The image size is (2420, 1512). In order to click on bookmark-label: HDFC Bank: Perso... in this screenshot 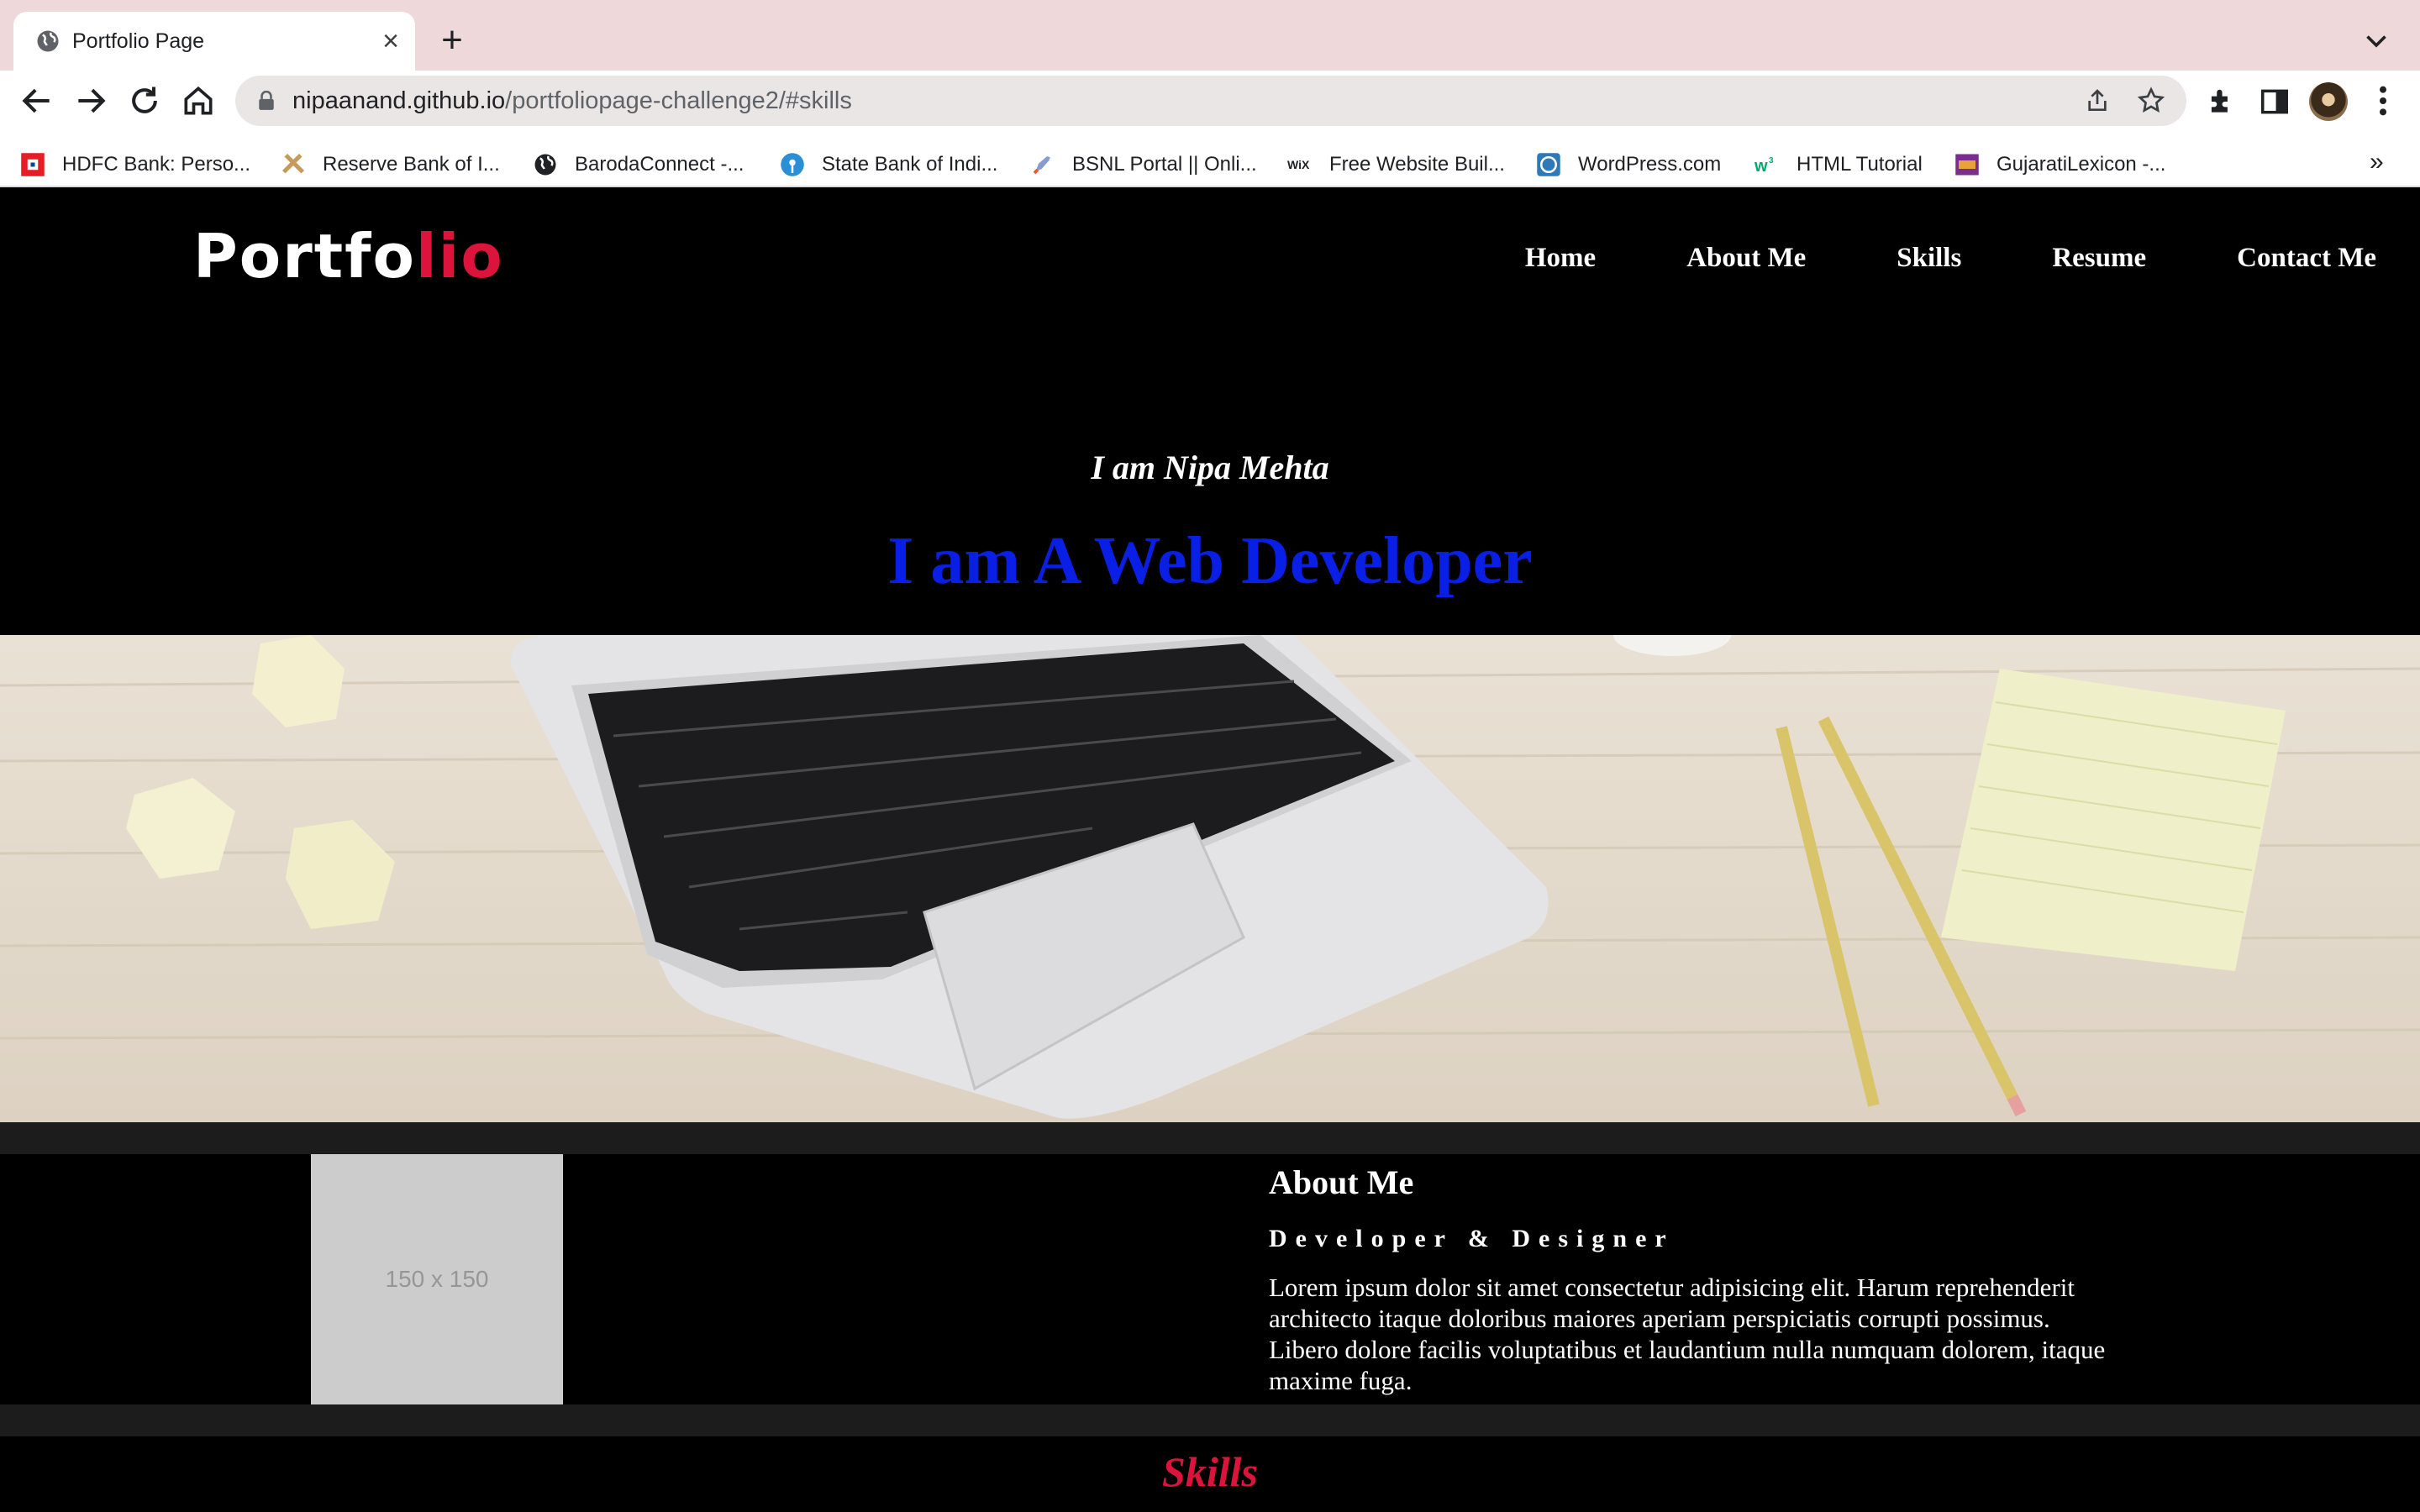, I will do `click(157, 164)`.